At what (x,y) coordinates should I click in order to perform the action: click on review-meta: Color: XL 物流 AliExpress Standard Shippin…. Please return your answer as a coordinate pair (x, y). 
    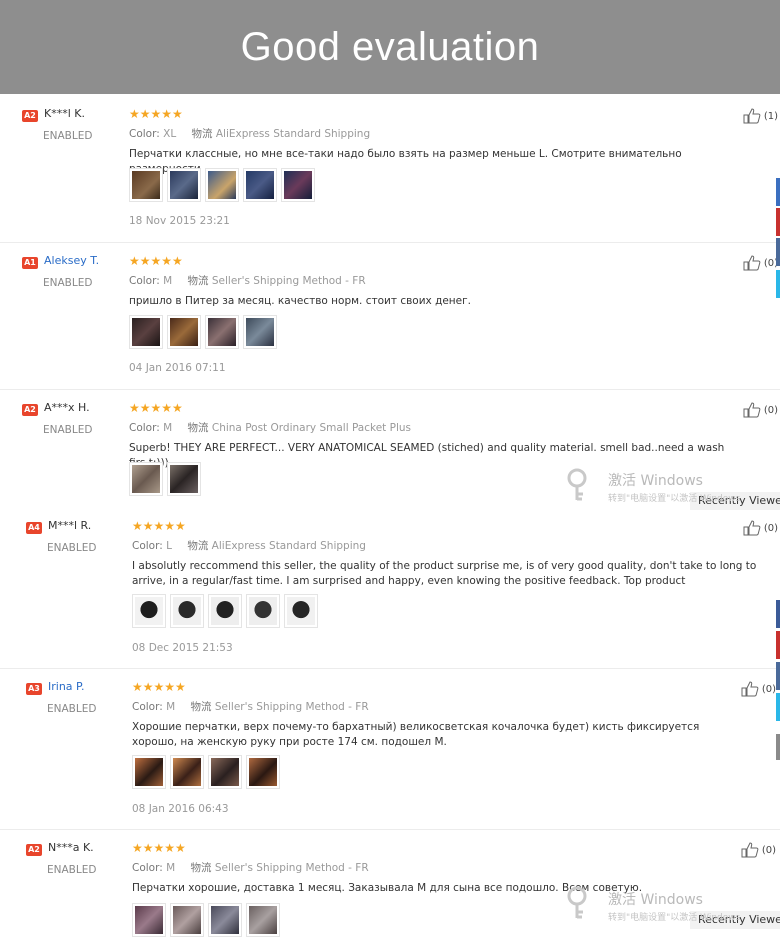
    Looking at the image, I should click on (250, 134).